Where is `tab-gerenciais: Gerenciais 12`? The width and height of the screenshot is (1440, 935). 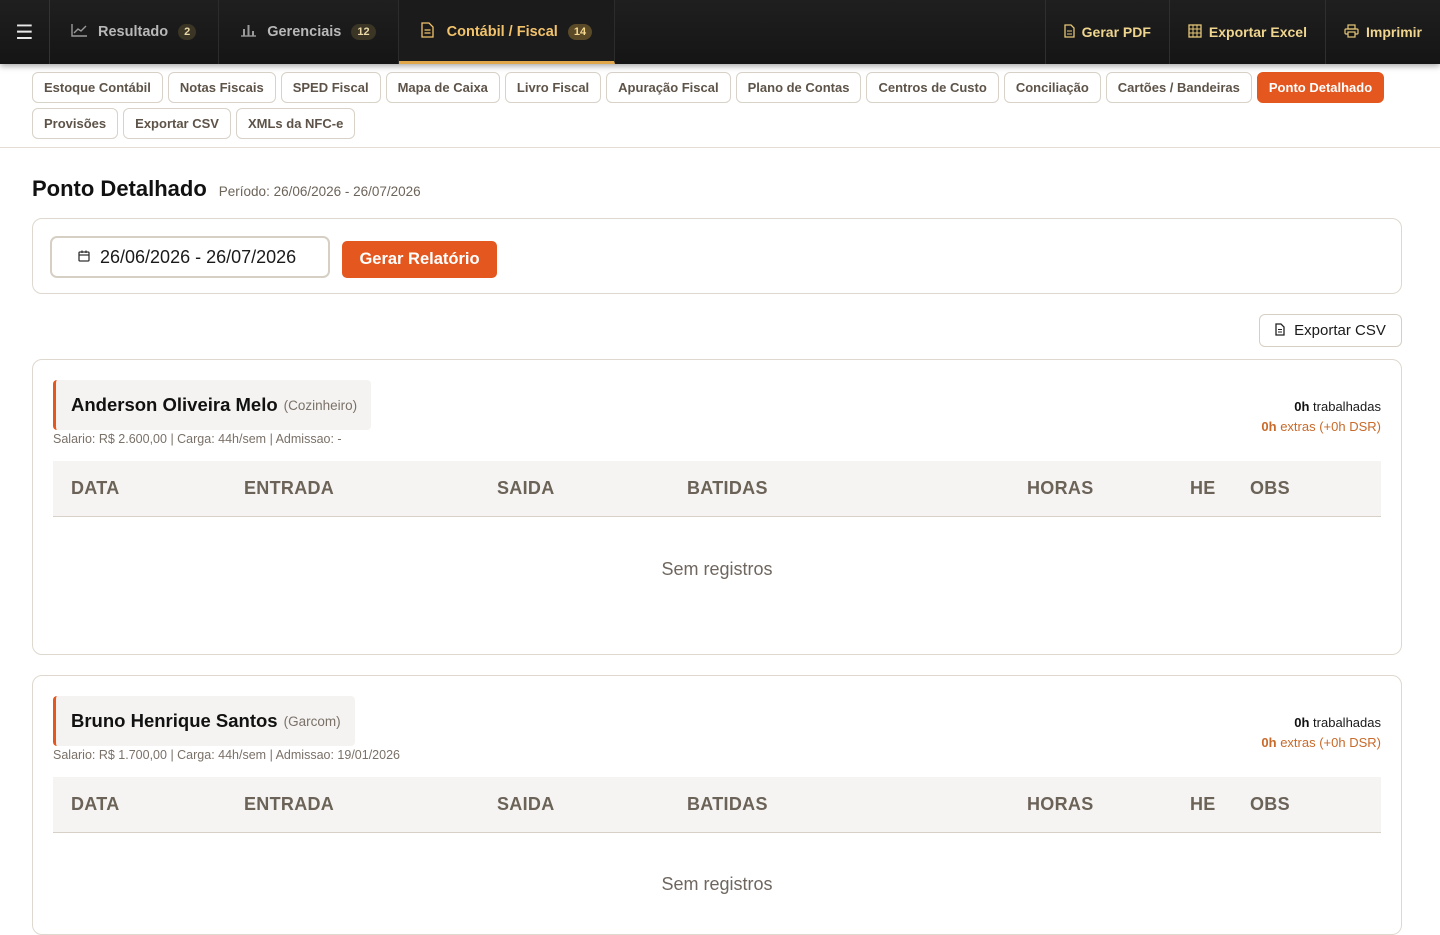
tab-gerenciais: Gerenciais 12 is located at coordinates (309, 32).